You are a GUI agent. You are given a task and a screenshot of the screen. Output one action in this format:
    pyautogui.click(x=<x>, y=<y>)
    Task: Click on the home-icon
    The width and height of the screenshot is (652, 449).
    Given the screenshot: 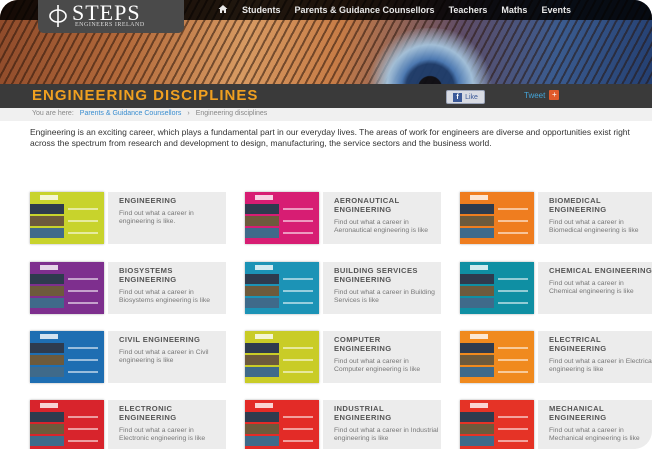 What is the action you would take?
    pyautogui.click(x=223, y=10)
    